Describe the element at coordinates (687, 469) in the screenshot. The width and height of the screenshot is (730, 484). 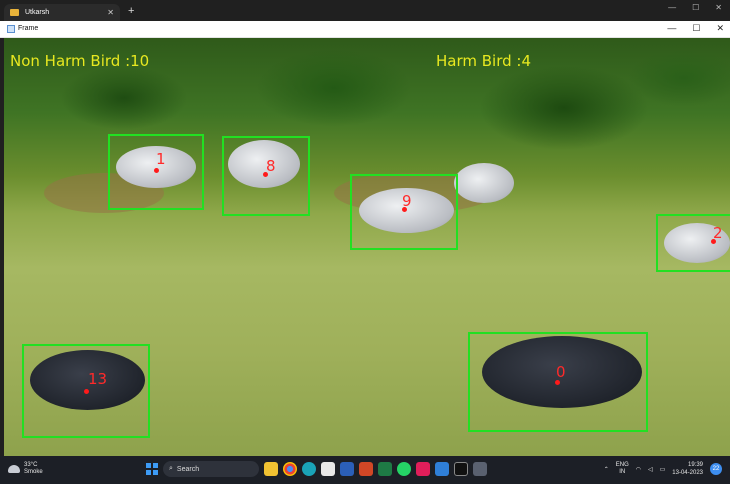
I see `clock: 19:39 13-04-2023` at that location.